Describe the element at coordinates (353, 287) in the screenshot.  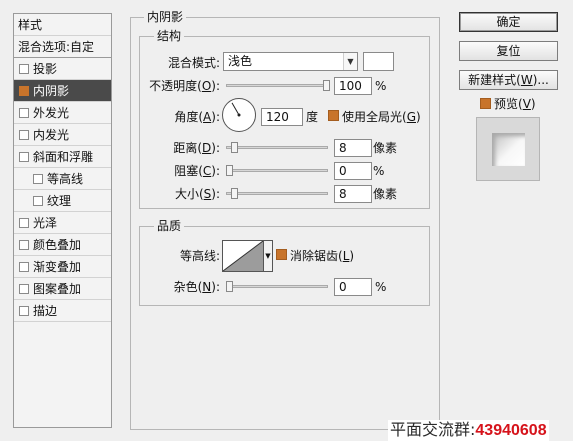
I see `noise-input: 0` at that location.